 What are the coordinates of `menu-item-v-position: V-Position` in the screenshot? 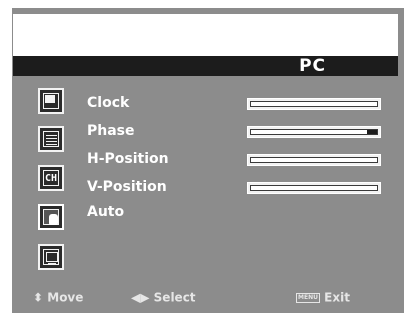 It's located at (127, 187).